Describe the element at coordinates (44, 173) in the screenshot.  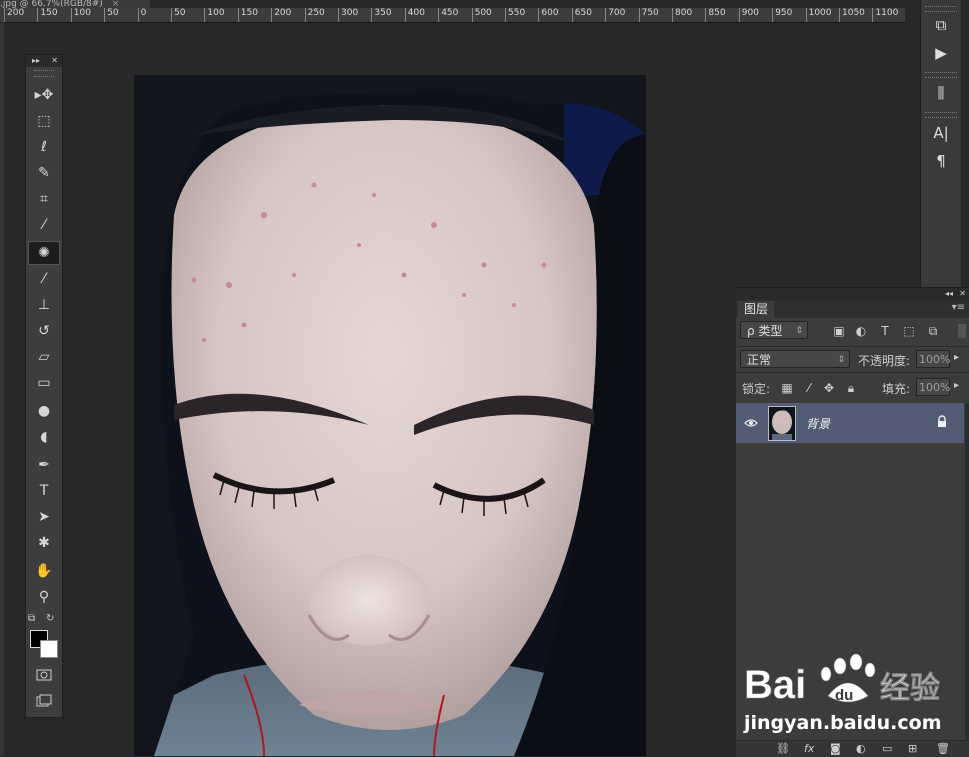
I see `quick-select-tool: ✎` at that location.